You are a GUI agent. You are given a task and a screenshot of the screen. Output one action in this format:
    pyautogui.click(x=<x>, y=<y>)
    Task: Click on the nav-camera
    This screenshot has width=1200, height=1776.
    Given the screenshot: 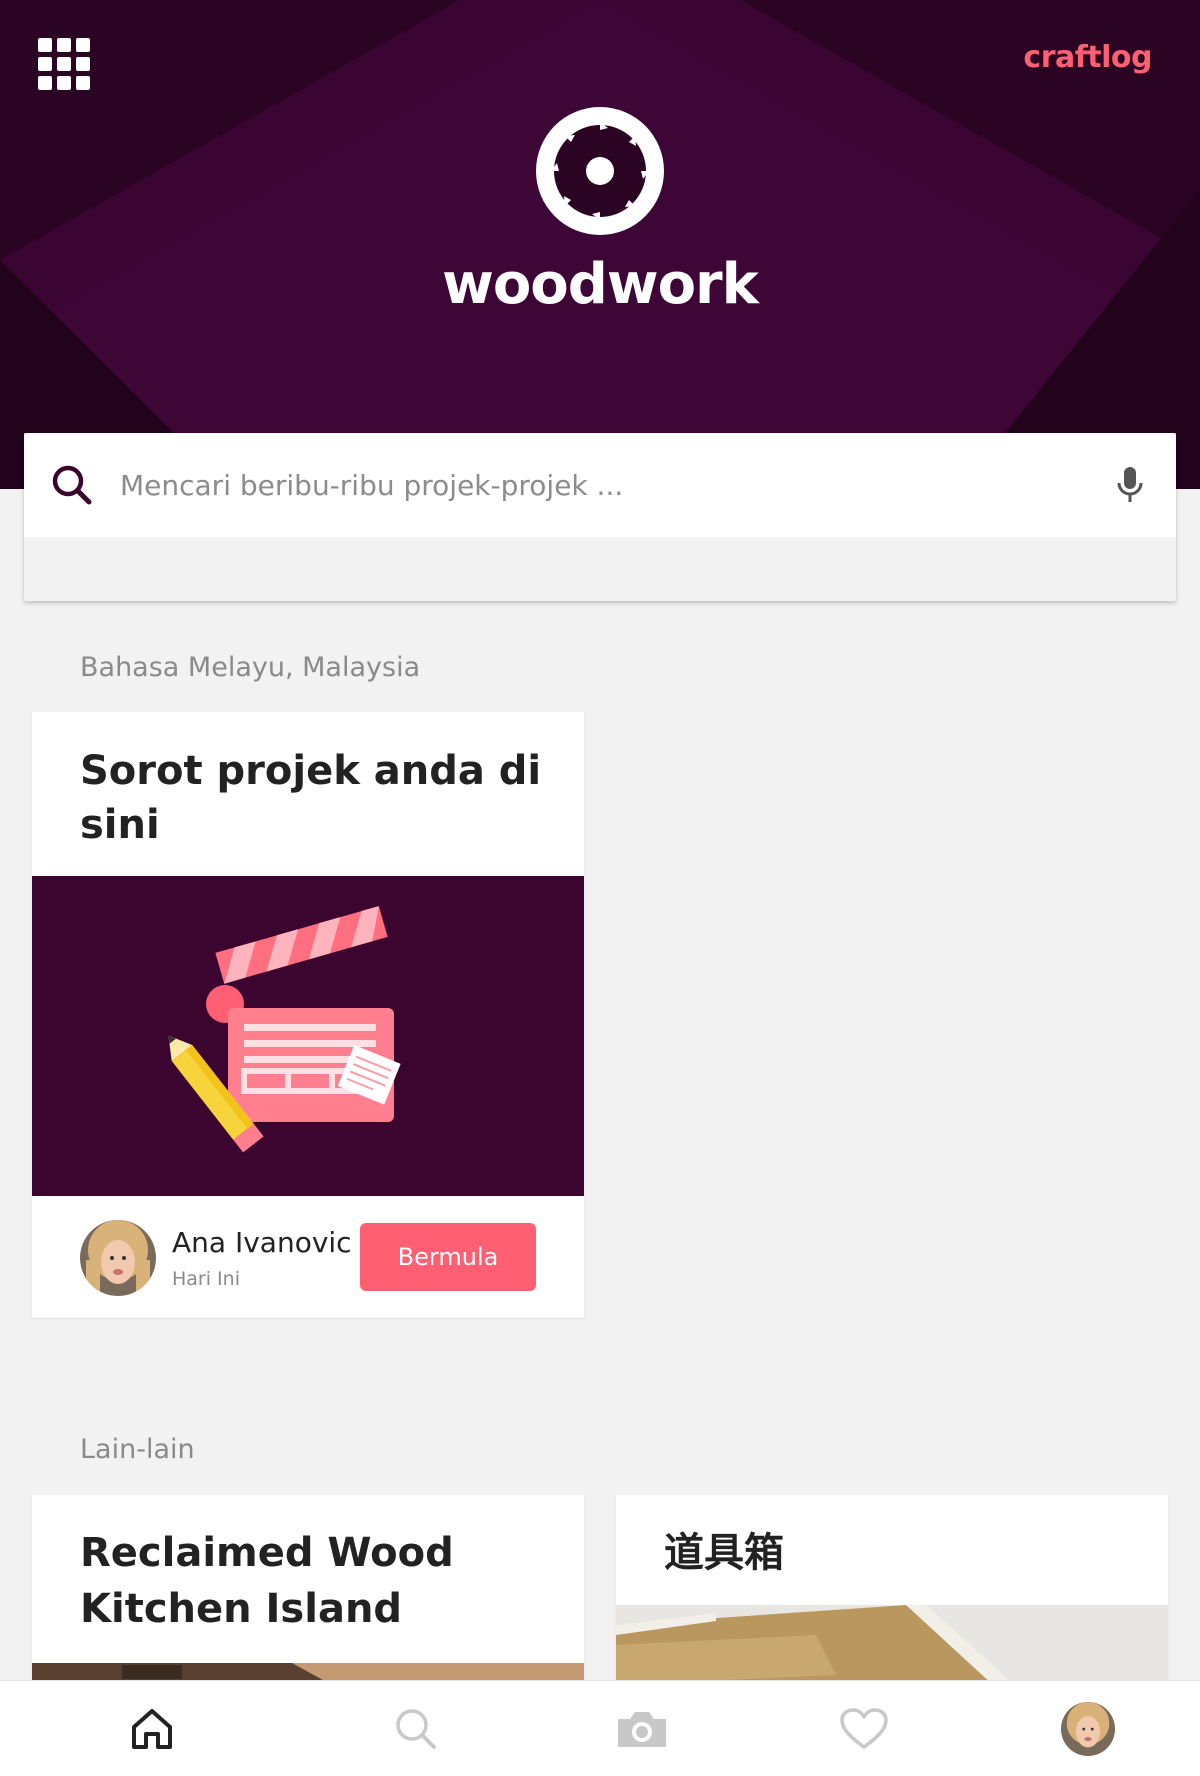 What is the action you would take?
    pyautogui.click(x=642, y=1728)
    